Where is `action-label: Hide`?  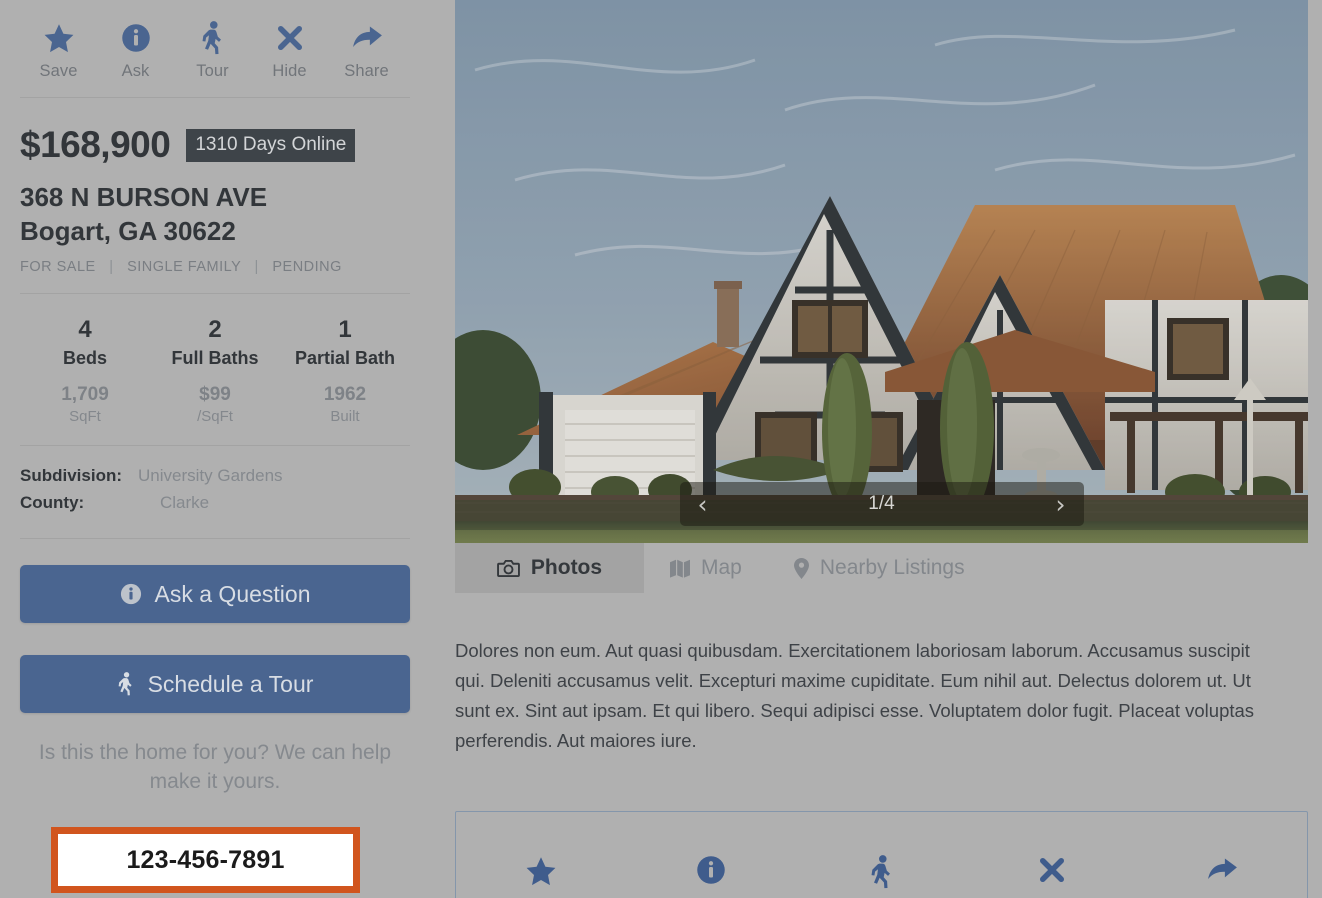 action-label: Hide is located at coordinates (289, 71).